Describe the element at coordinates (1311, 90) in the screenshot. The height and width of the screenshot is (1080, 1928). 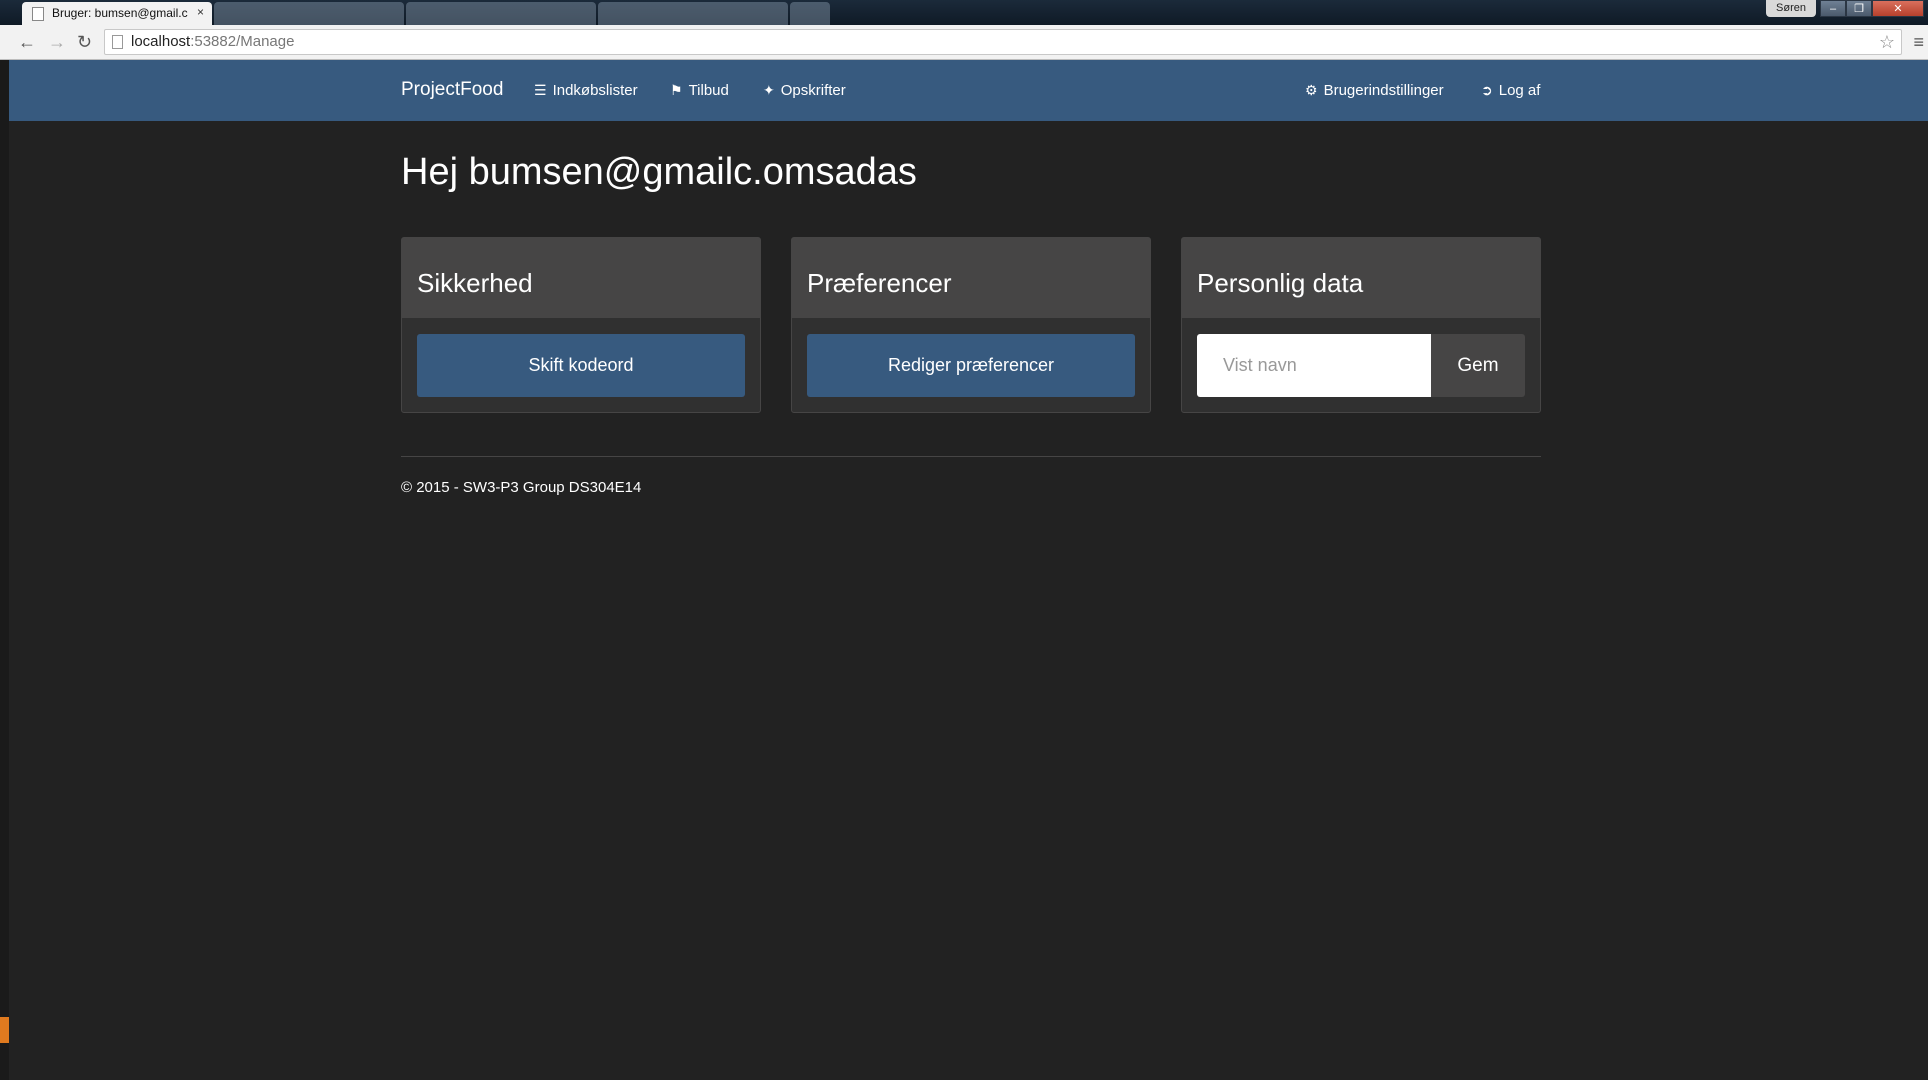
I see `gear-icon: ⚙` at that location.